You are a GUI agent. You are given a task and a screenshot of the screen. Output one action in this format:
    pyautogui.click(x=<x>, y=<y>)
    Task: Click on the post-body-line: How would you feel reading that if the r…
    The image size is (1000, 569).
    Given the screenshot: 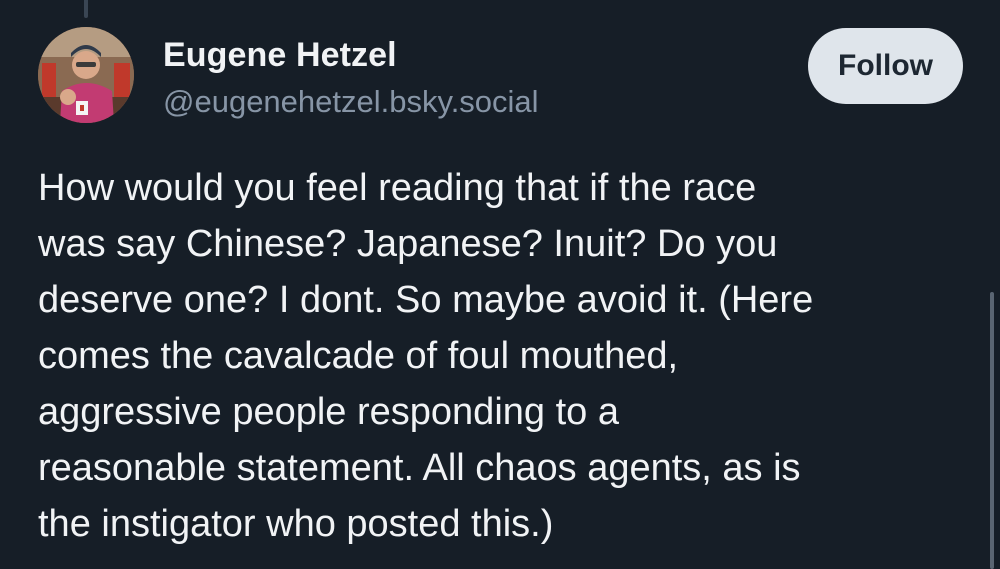 What is the action you would take?
    pyautogui.click(x=397, y=188)
    